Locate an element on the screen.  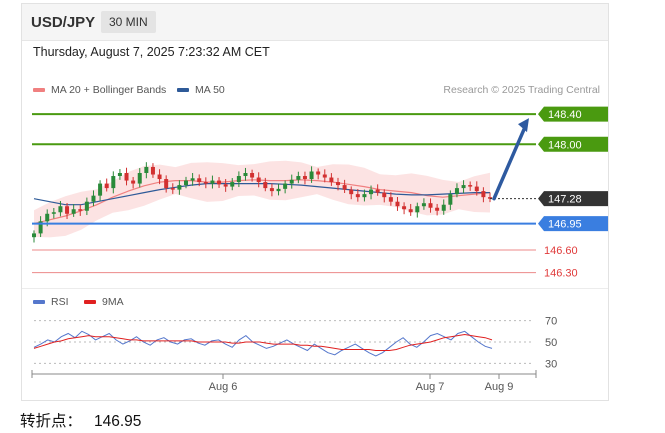
rsi-tick-30: 30 is located at coordinates (551, 364).